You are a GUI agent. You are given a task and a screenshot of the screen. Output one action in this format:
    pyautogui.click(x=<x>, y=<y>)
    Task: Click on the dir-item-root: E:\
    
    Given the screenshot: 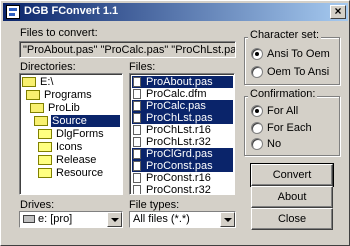 What is the action you would take?
    pyautogui.click(x=67, y=82)
    